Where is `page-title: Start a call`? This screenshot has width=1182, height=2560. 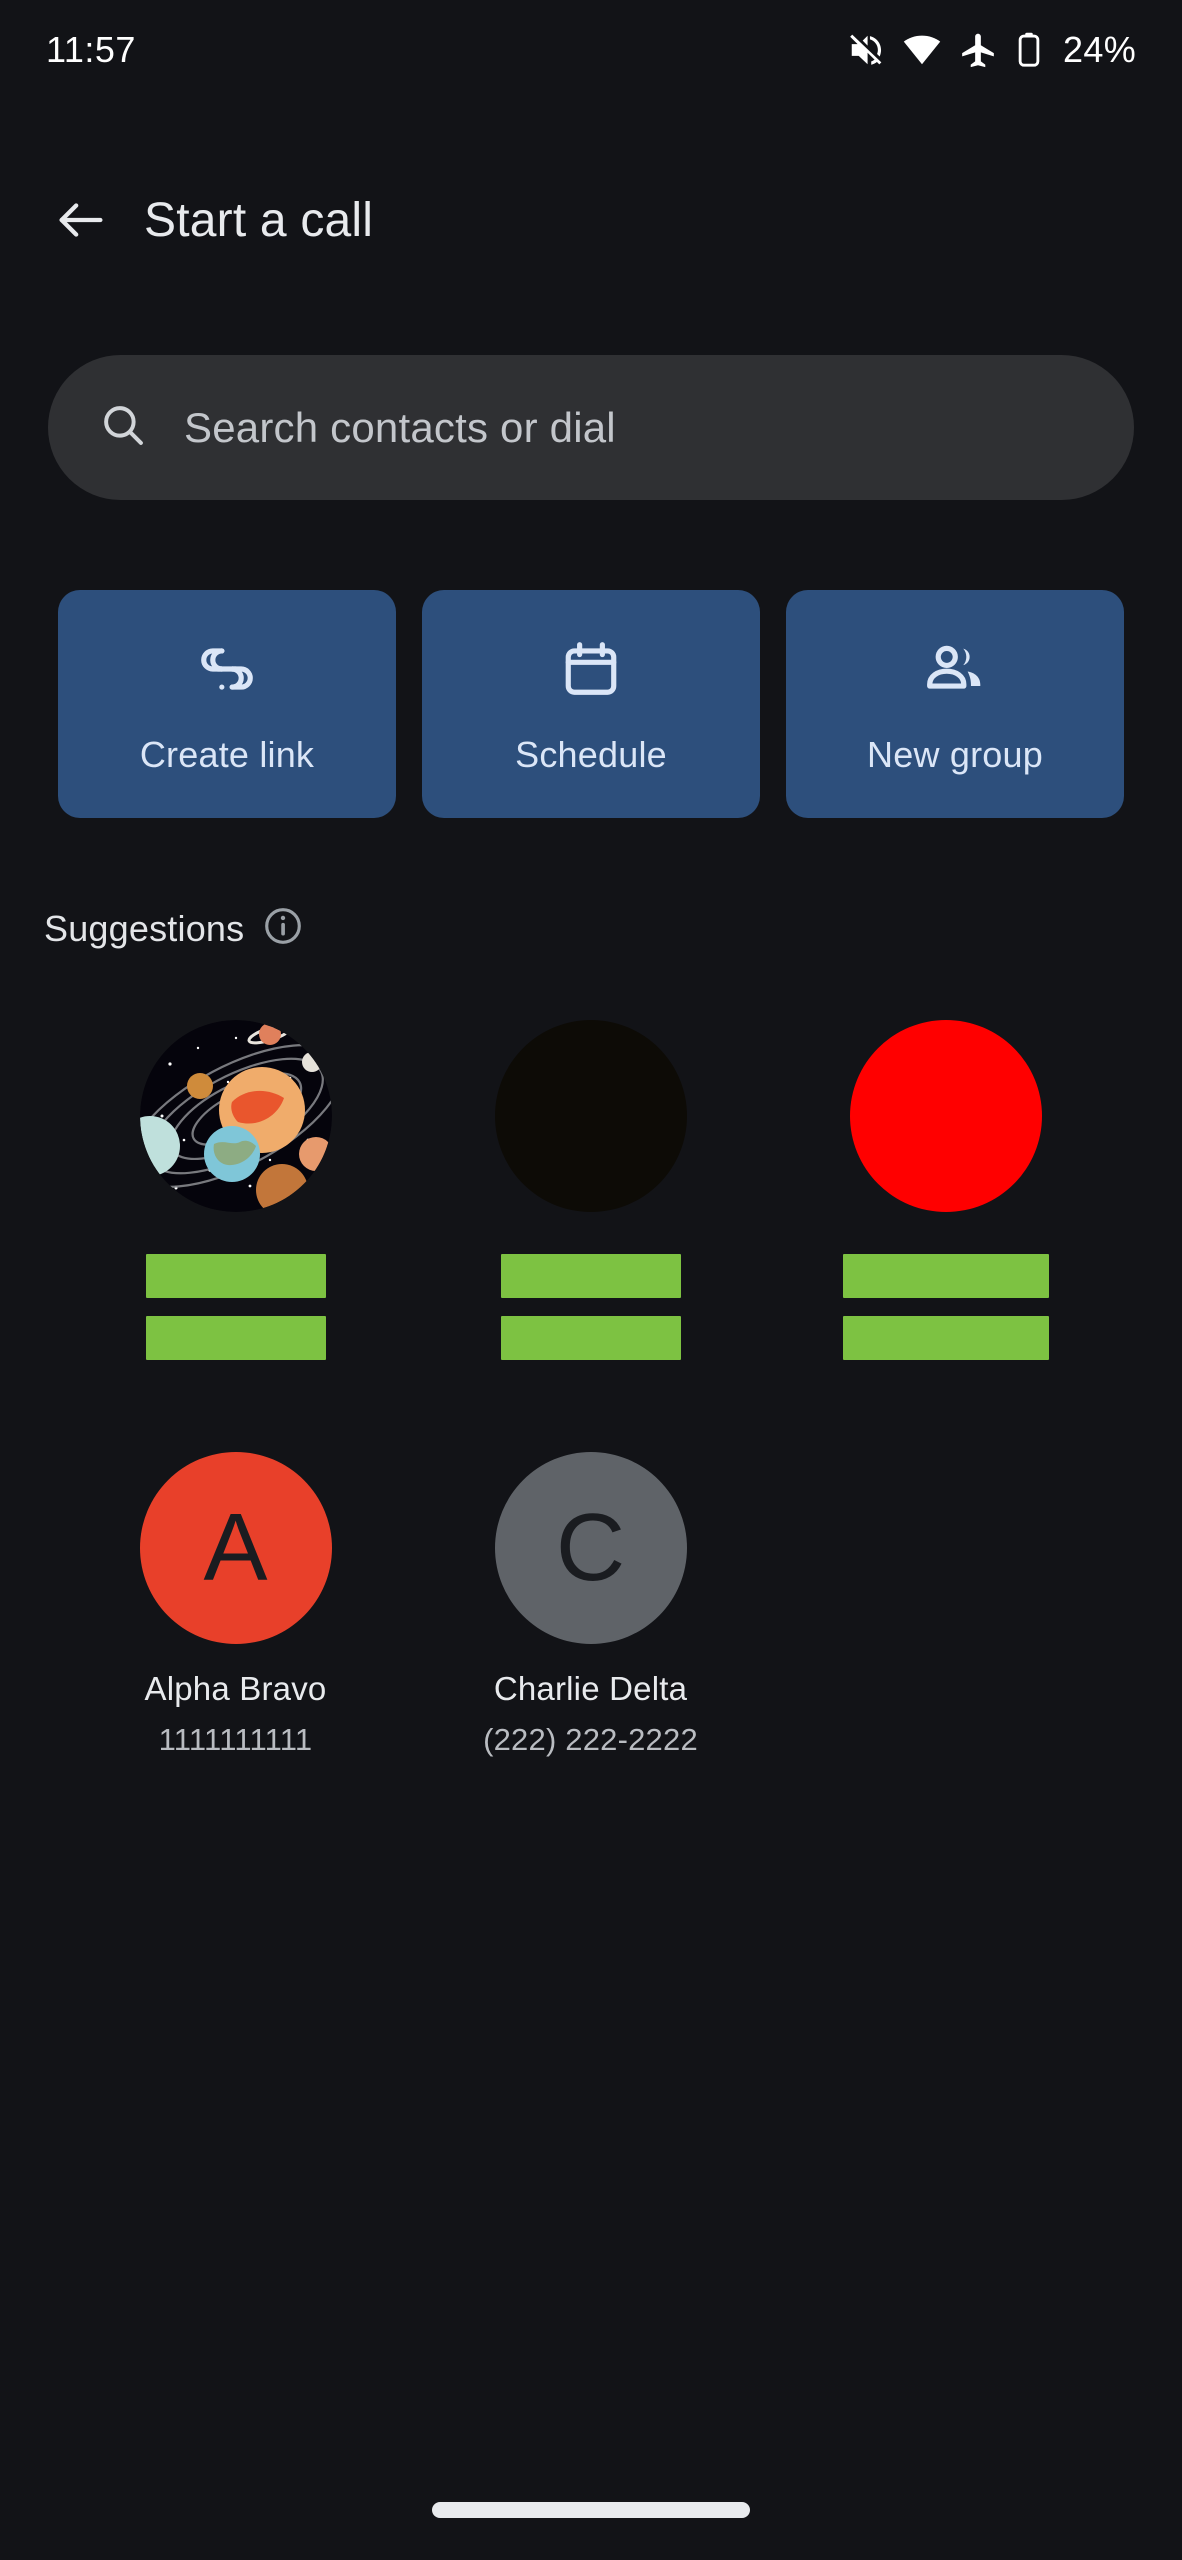
page-title: Start a call is located at coordinates (259, 220).